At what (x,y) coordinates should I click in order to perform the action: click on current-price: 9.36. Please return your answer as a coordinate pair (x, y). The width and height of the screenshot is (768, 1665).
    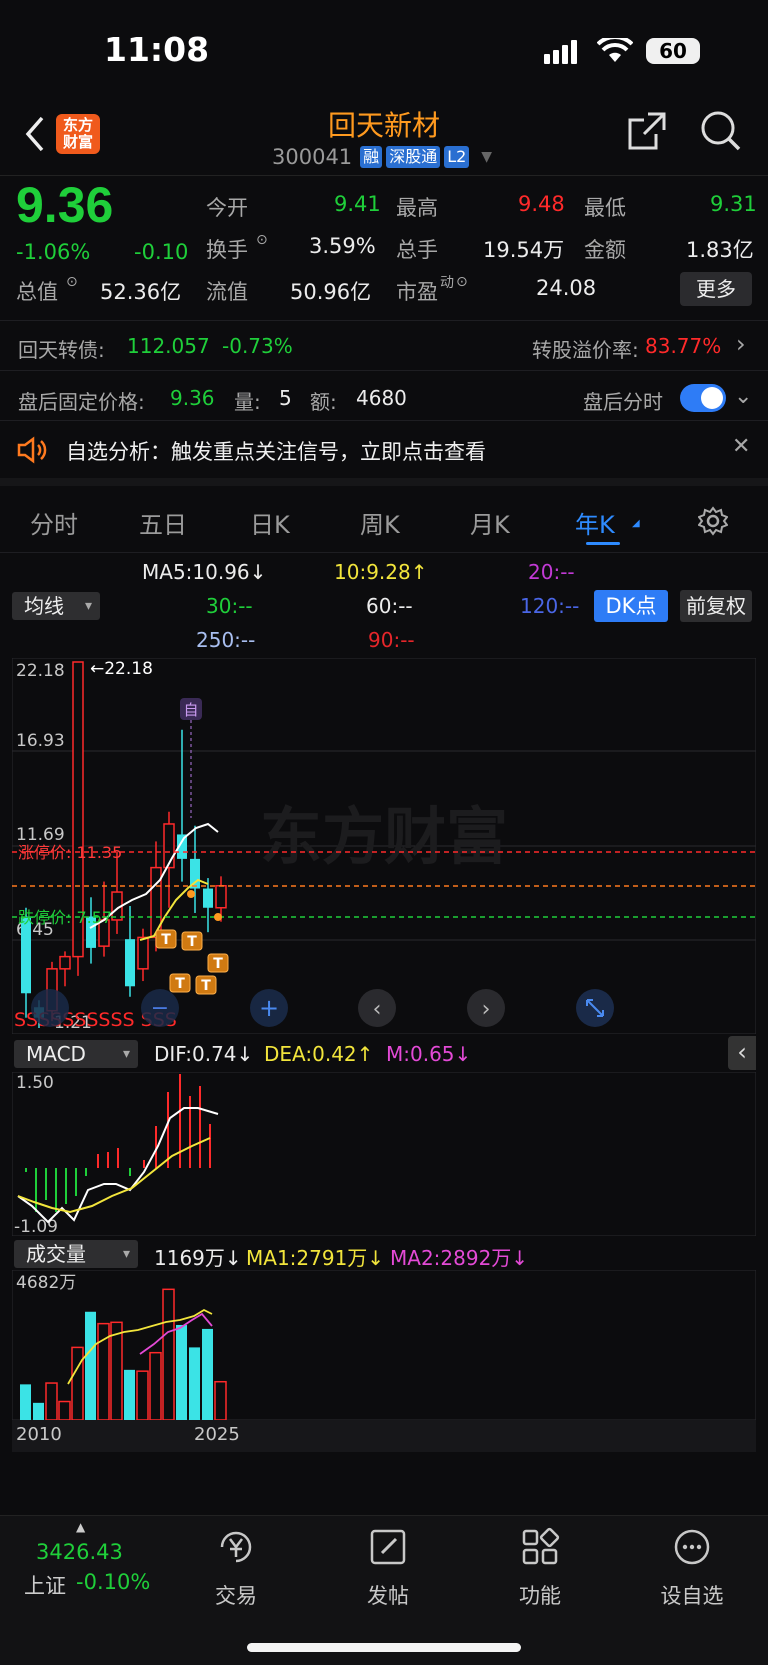
    Looking at the image, I should click on (65, 205).